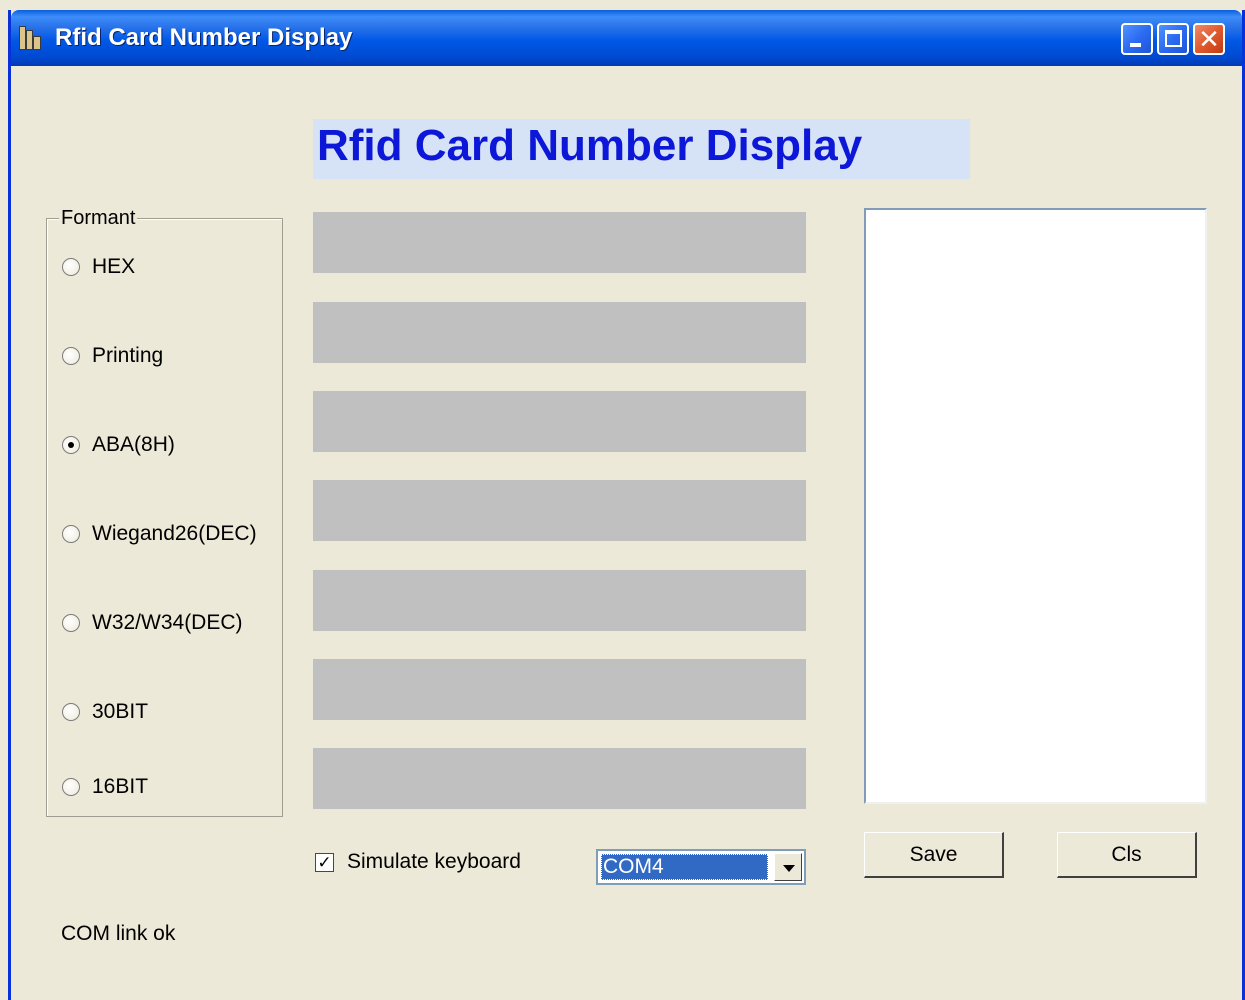 This screenshot has width=1245, height=1000. I want to click on save-button: Save, so click(934, 855).